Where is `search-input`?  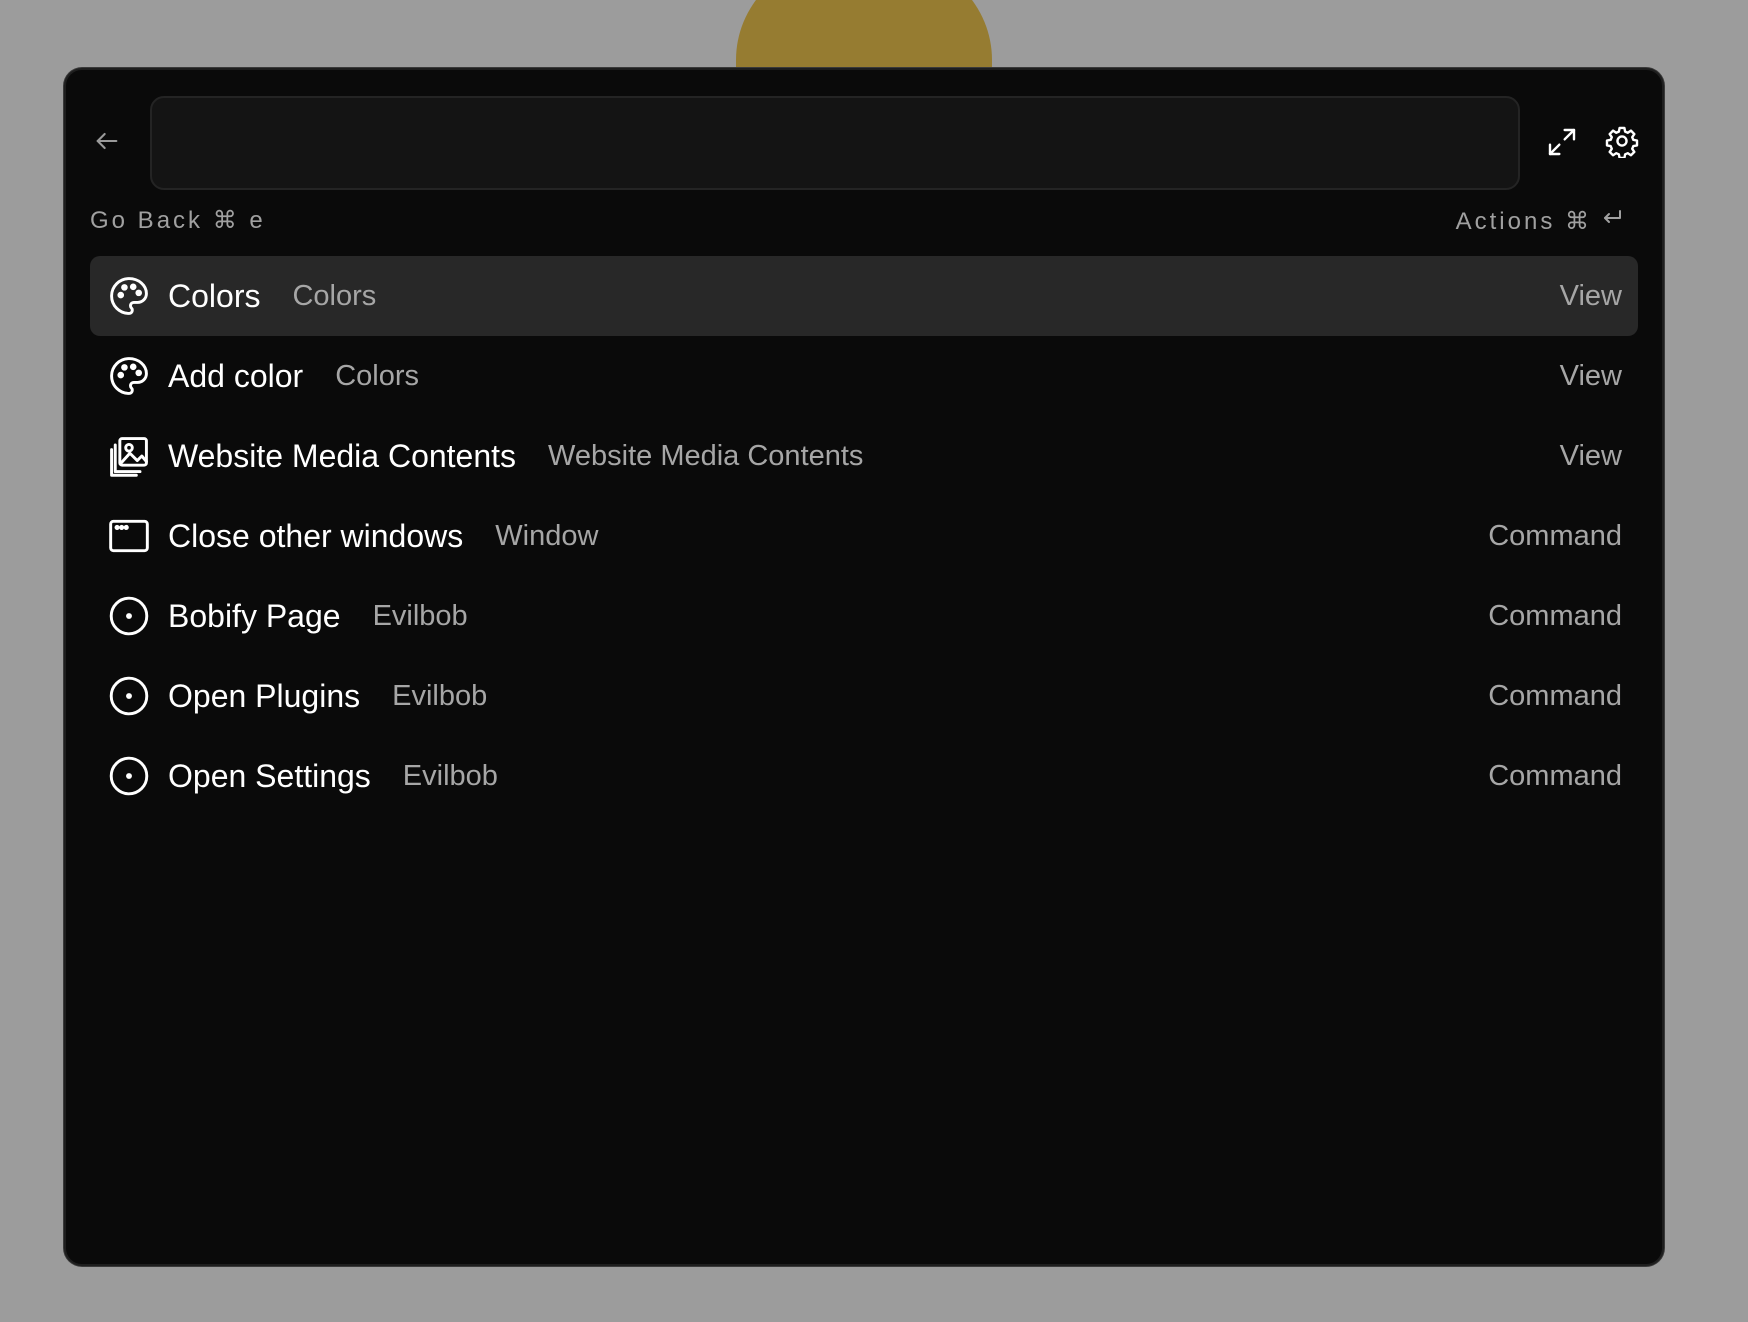 search-input is located at coordinates (835, 143).